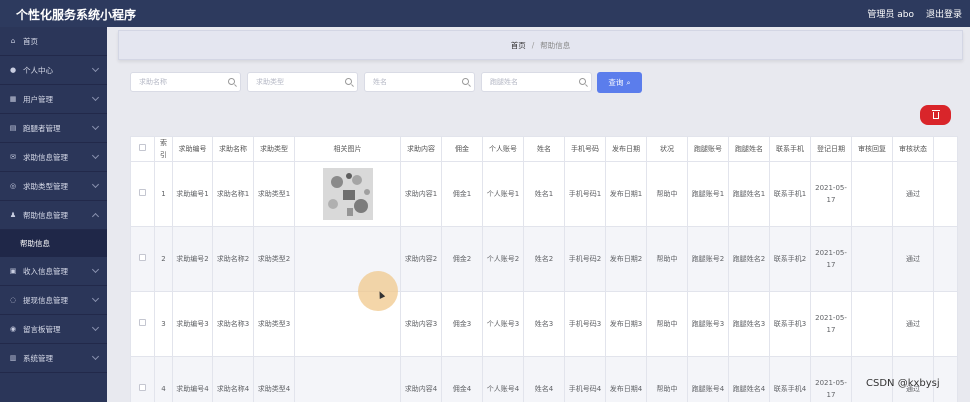 The height and width of the screenshot is (402, 970). What do you see at coordinates (13, 70) in the screenshot?
I see `user-icon: ●` at bounding box center [13, 70].